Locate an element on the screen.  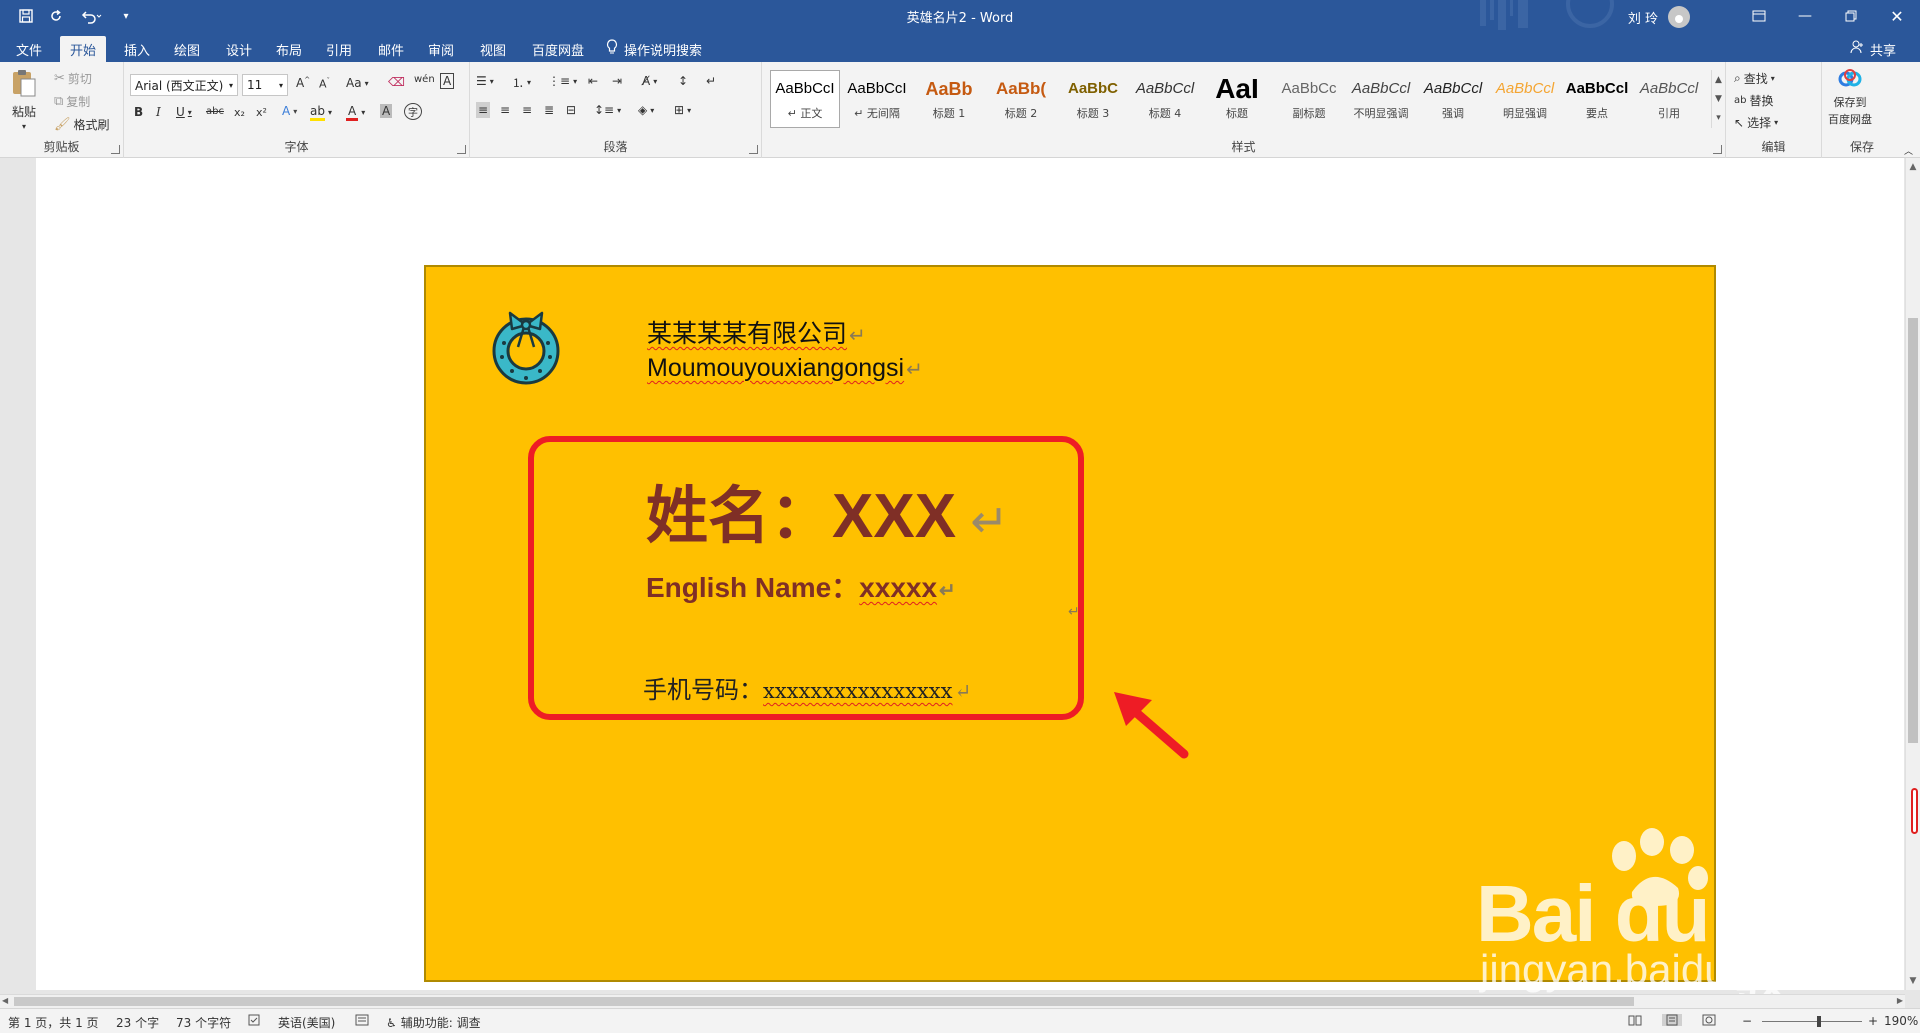
user-account: 刘 玲 is located at coordinates (1659, 17).